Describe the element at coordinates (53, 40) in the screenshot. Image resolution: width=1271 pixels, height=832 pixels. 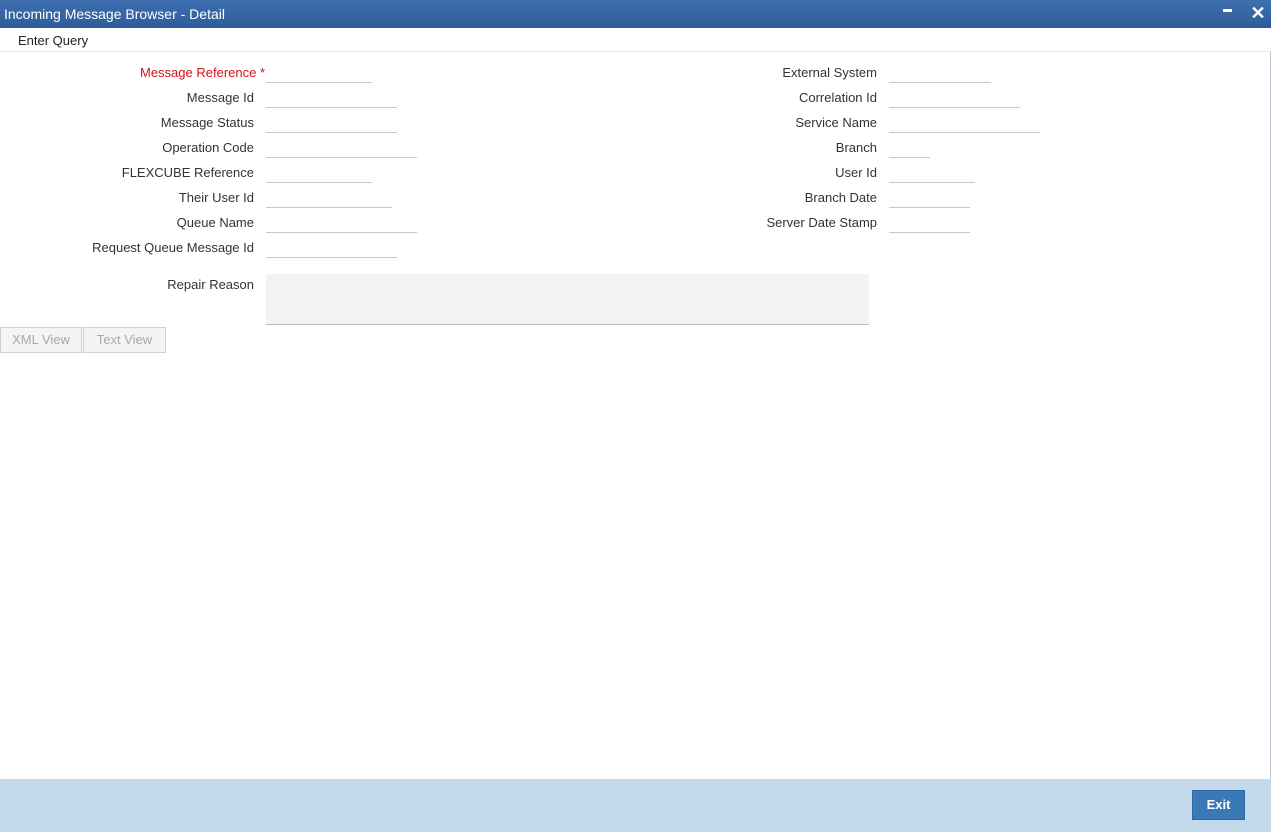
I see `enter-query-button: Enter Query` at that location.